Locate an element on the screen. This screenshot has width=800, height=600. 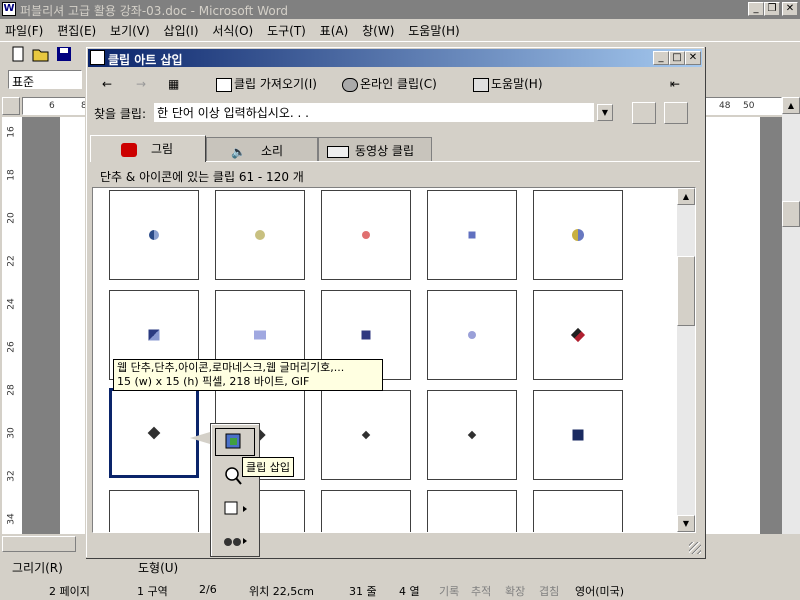
document-vertical-scrollbar: ▲ is located at coordinates (791, 315).